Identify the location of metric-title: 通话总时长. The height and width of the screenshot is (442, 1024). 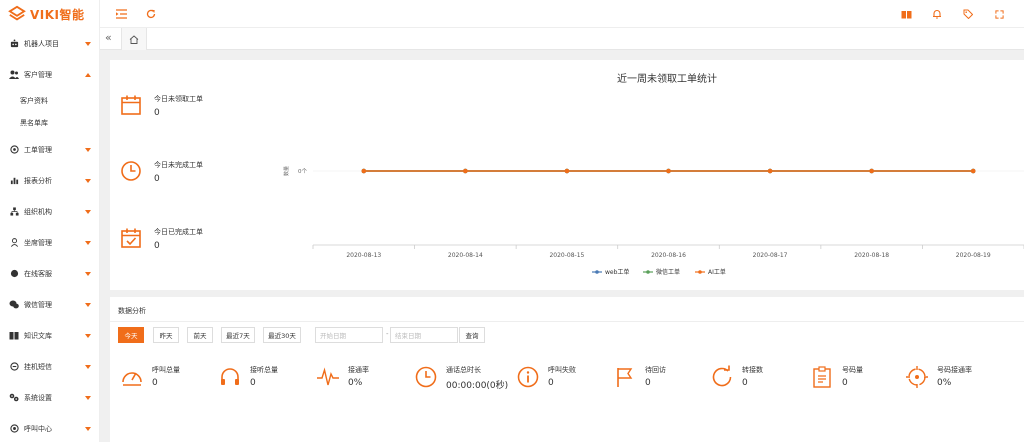
(463, 370).